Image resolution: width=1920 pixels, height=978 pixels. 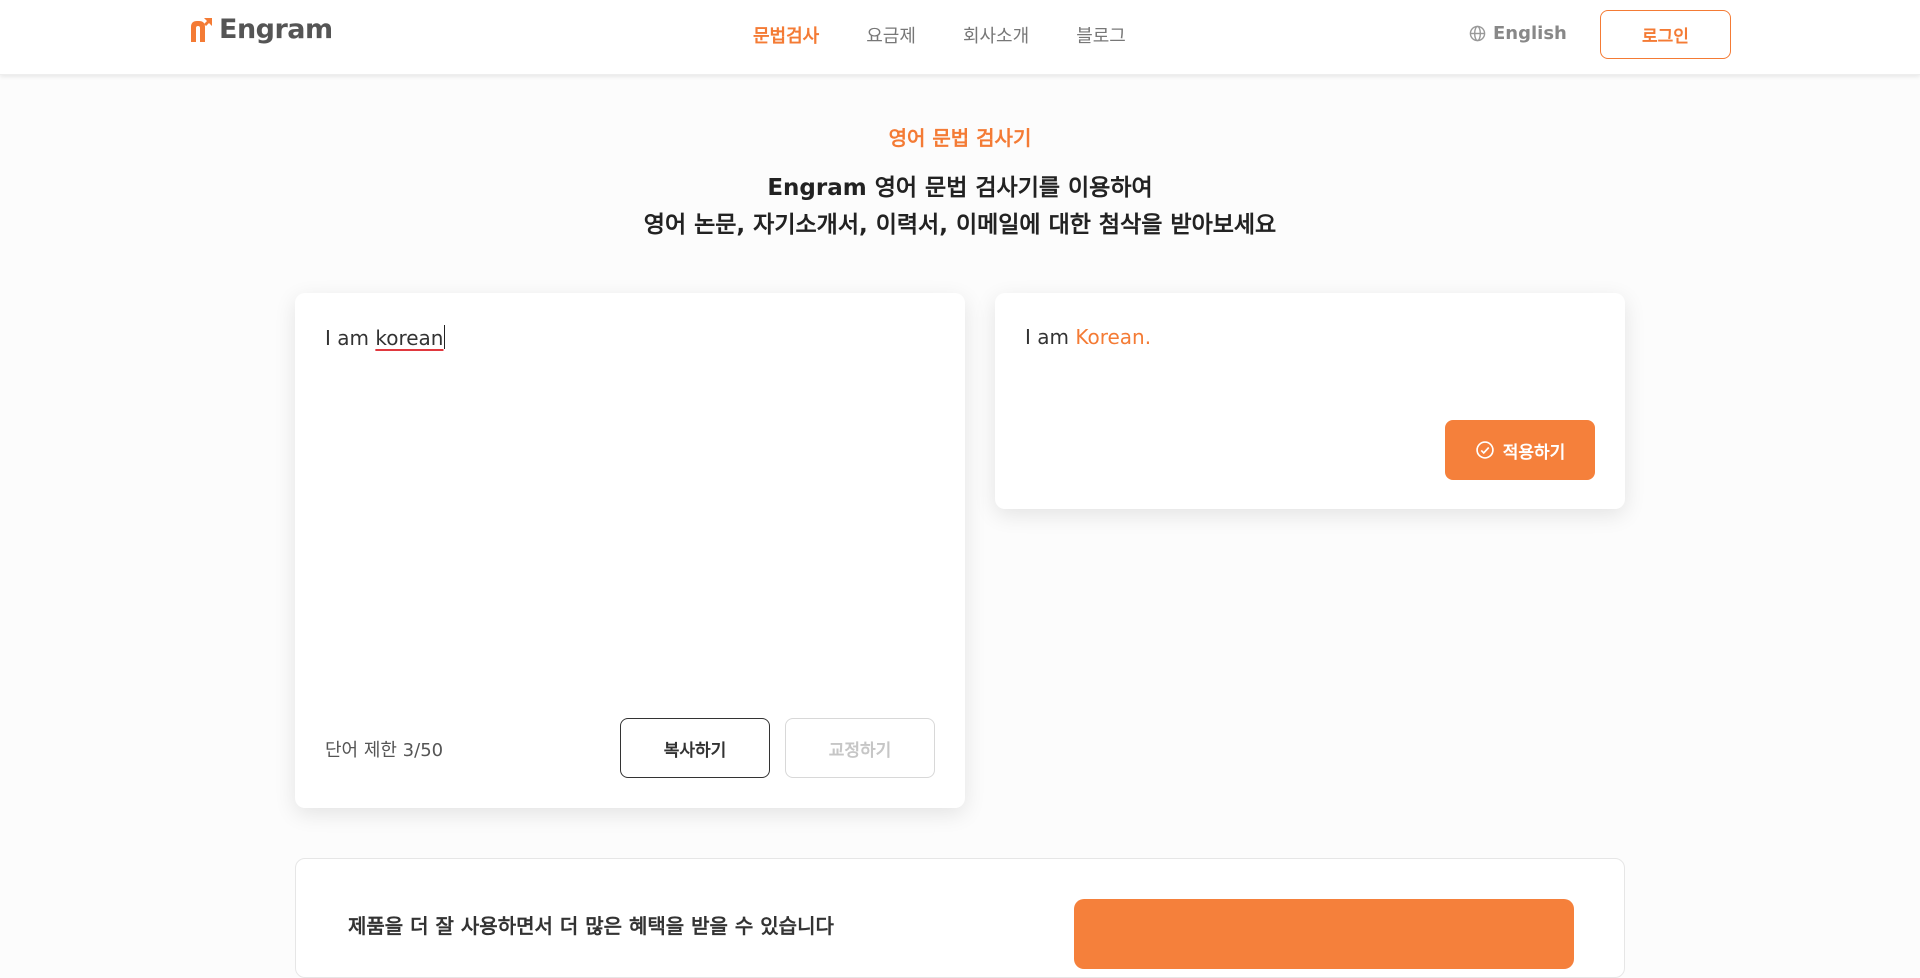 What do you see at coordinates (695, 748) in the screenshot?
I see `copy-button: 복사하기` at bounding box center [695, 748].